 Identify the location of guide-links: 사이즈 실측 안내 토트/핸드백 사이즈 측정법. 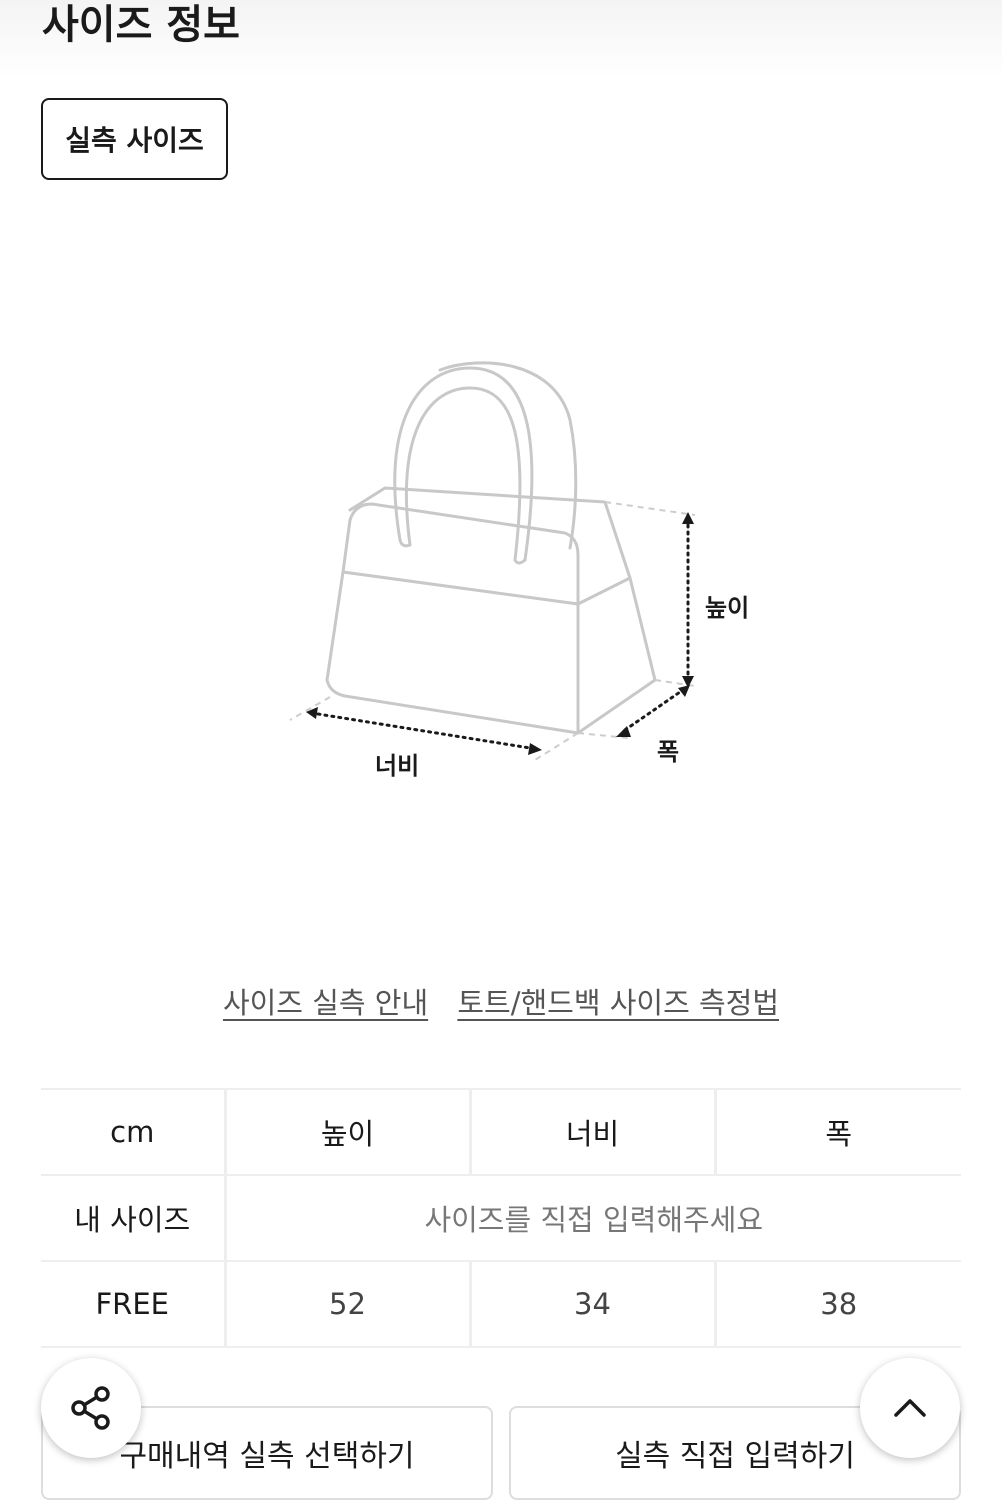
(501, 1001).